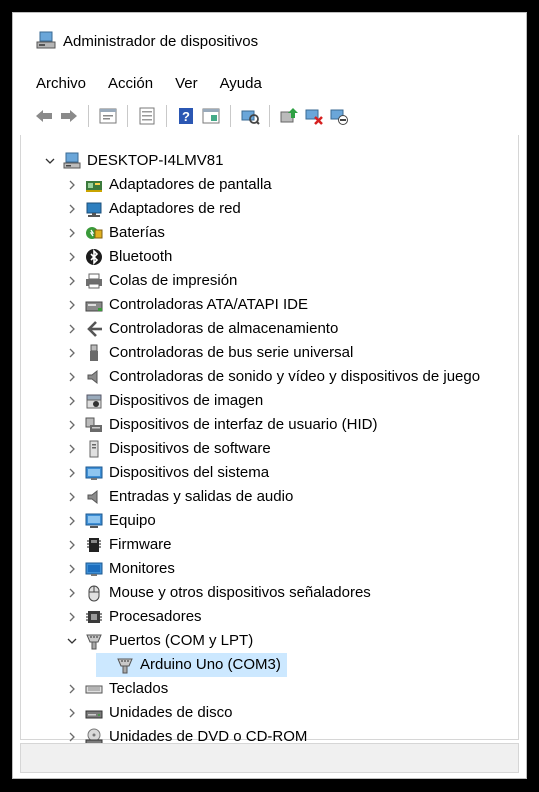  I want to click on tree-item-label: Adaptadores de red, so click(175, 208).